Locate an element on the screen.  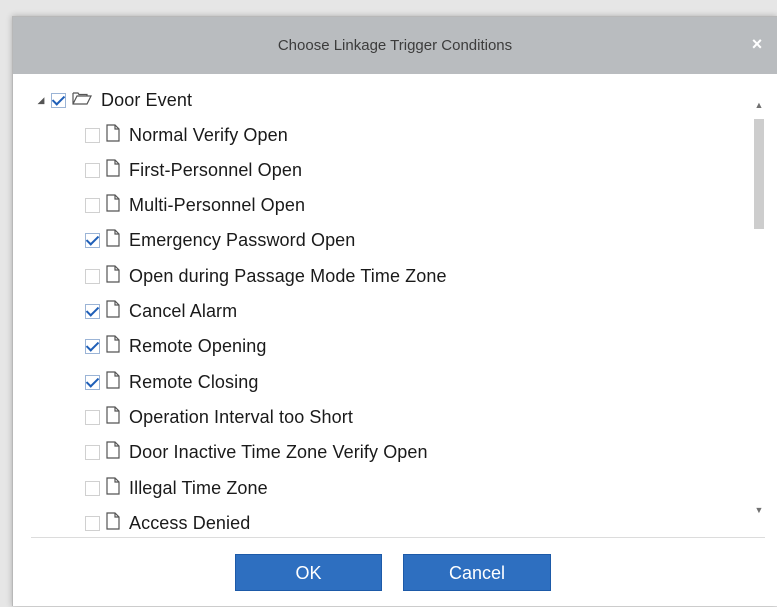
tree-item-label: Remote Closing is located at coordinates (194, 381).